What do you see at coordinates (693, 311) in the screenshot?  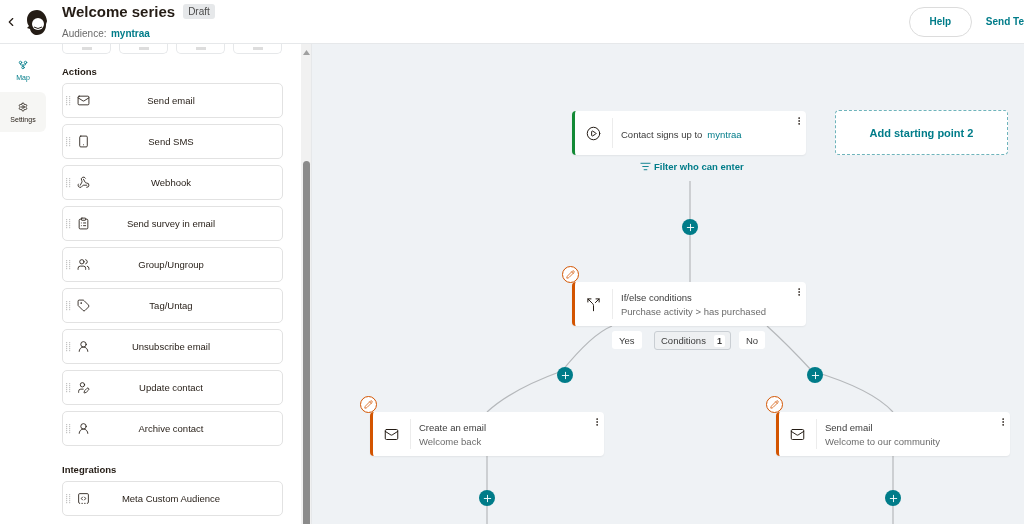 I see `step-subtitle: Purchase activity > has purchased` at bounding box center [693, 311].